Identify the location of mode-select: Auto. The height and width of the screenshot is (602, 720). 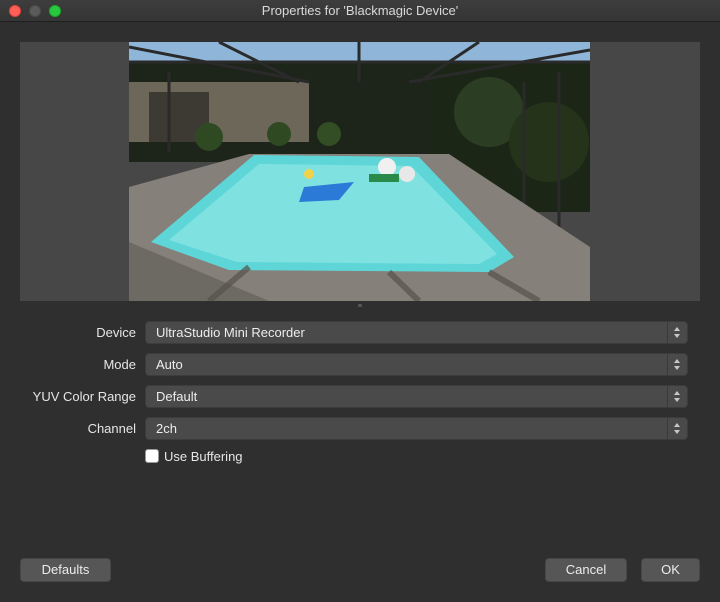
(416, 364).